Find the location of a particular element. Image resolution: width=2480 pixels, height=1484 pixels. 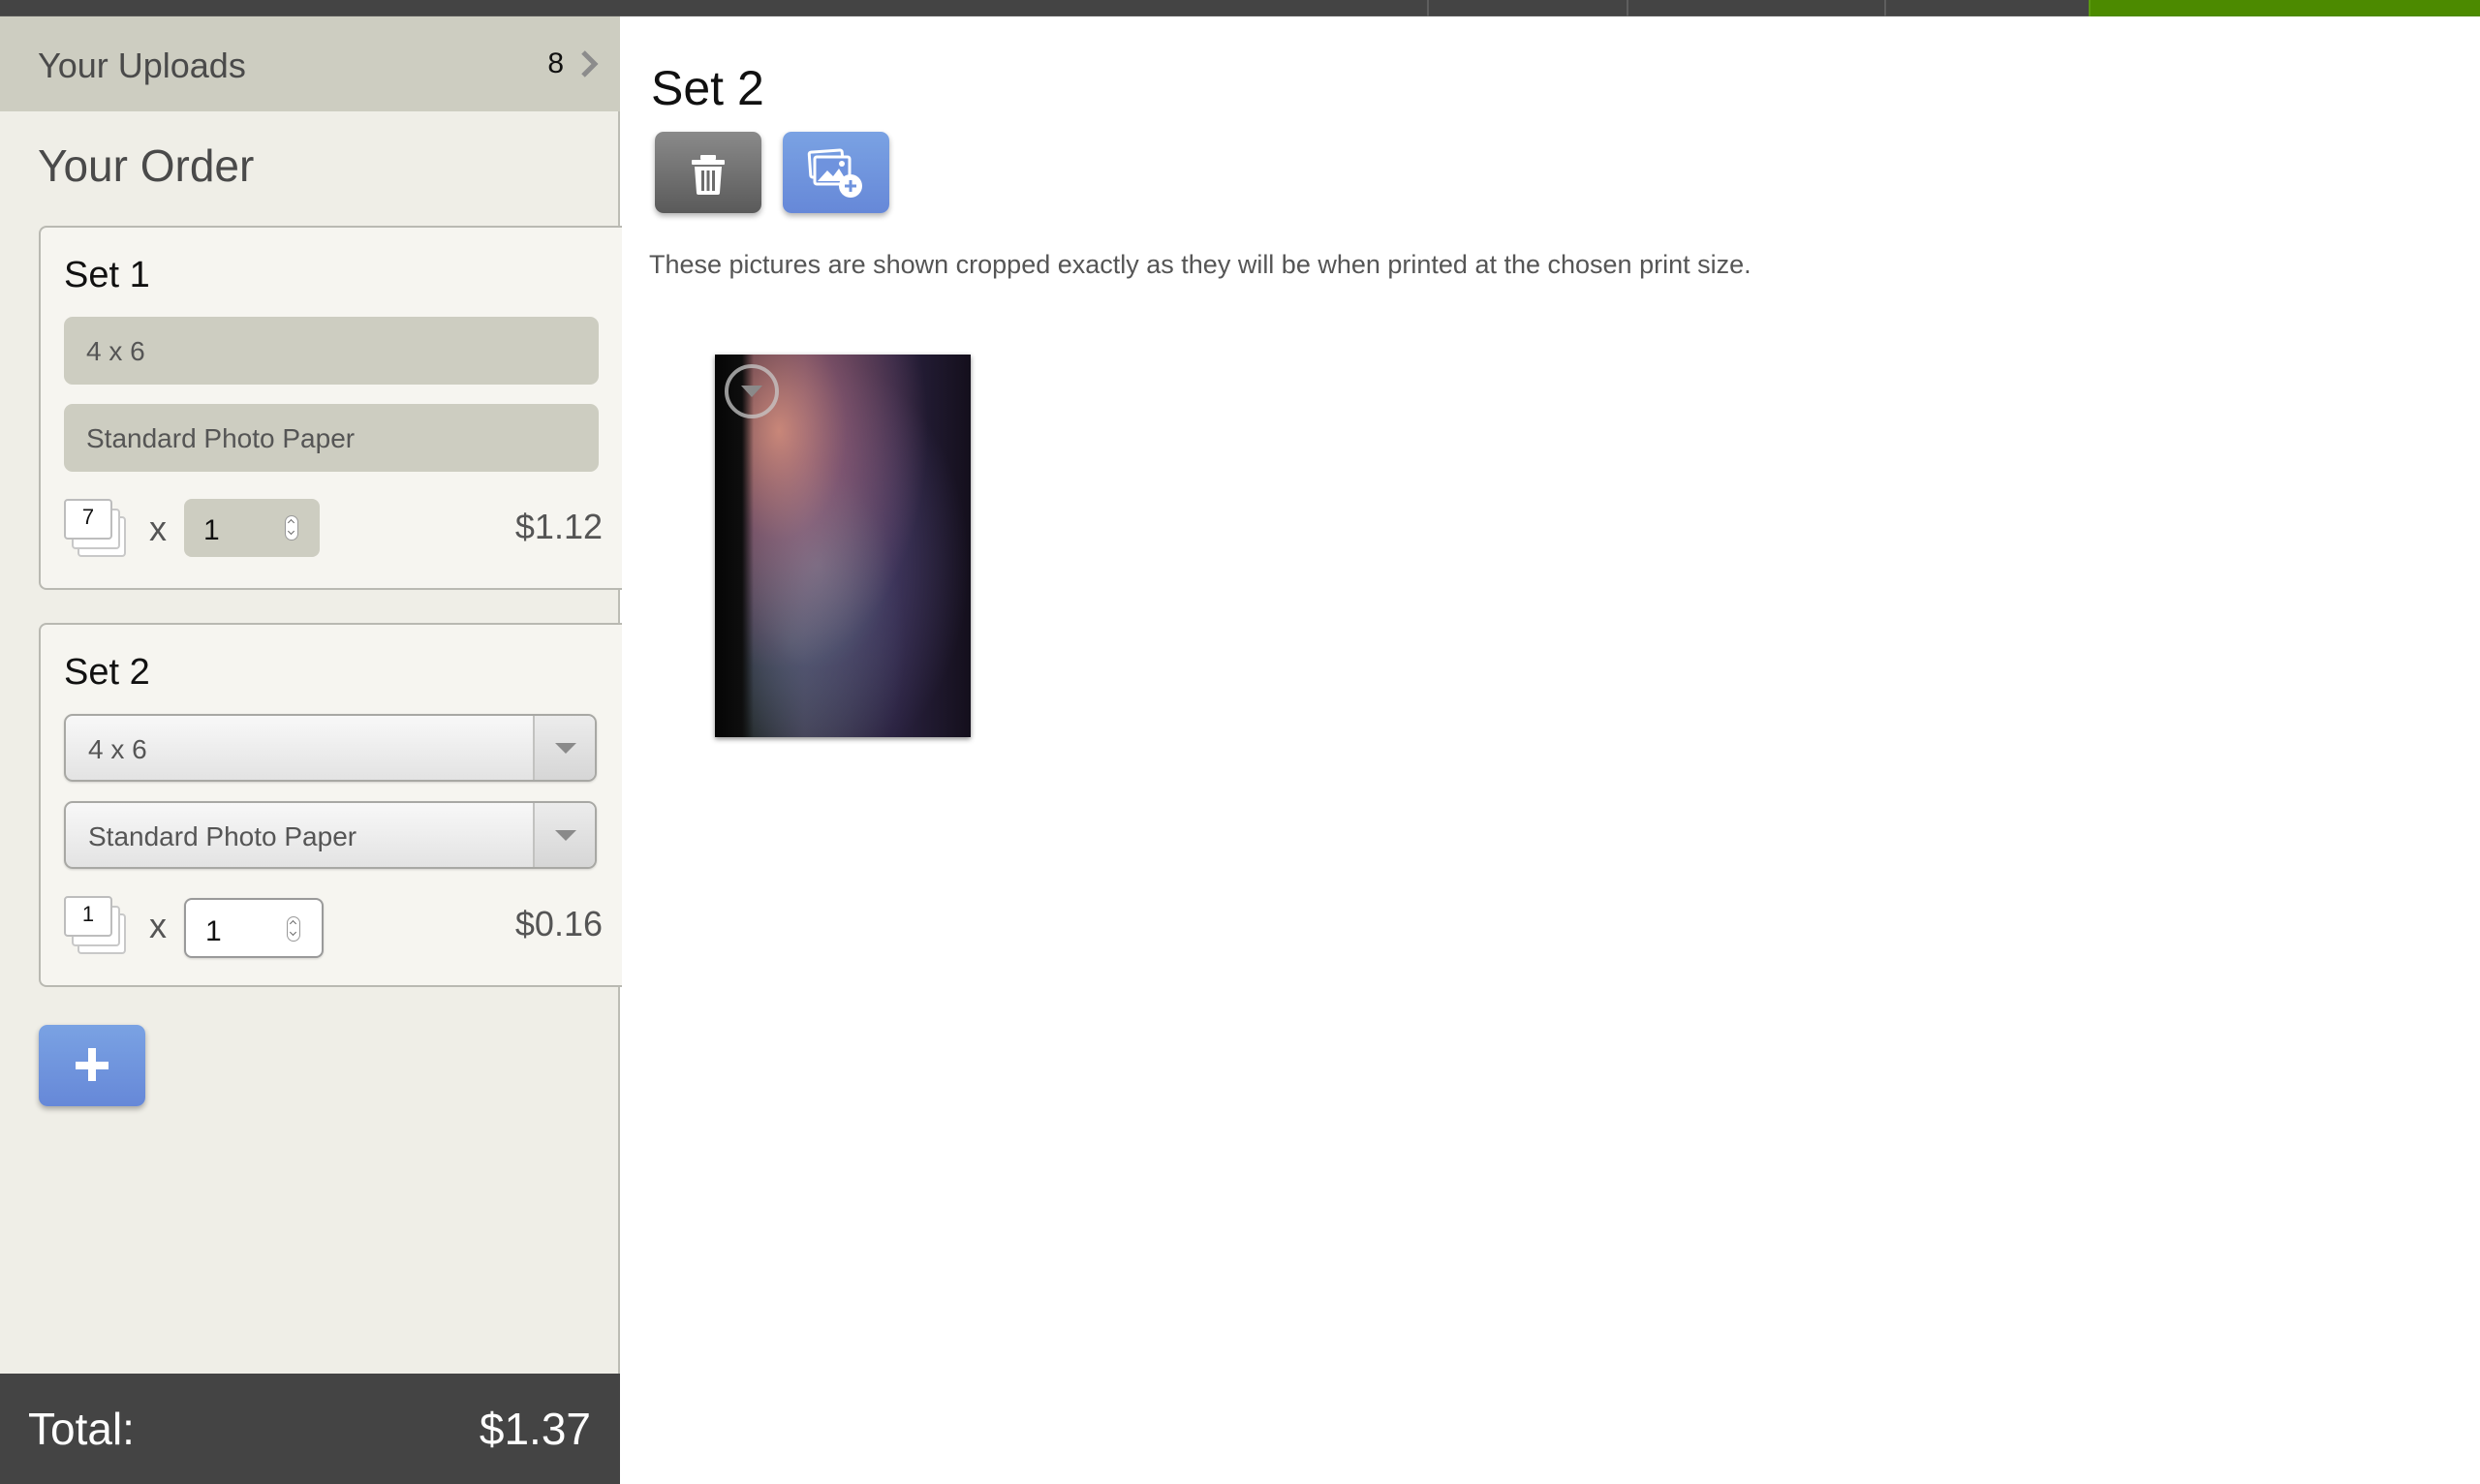

paper-type-select: Standard Photo Paper is located at coordinates (330, 835).